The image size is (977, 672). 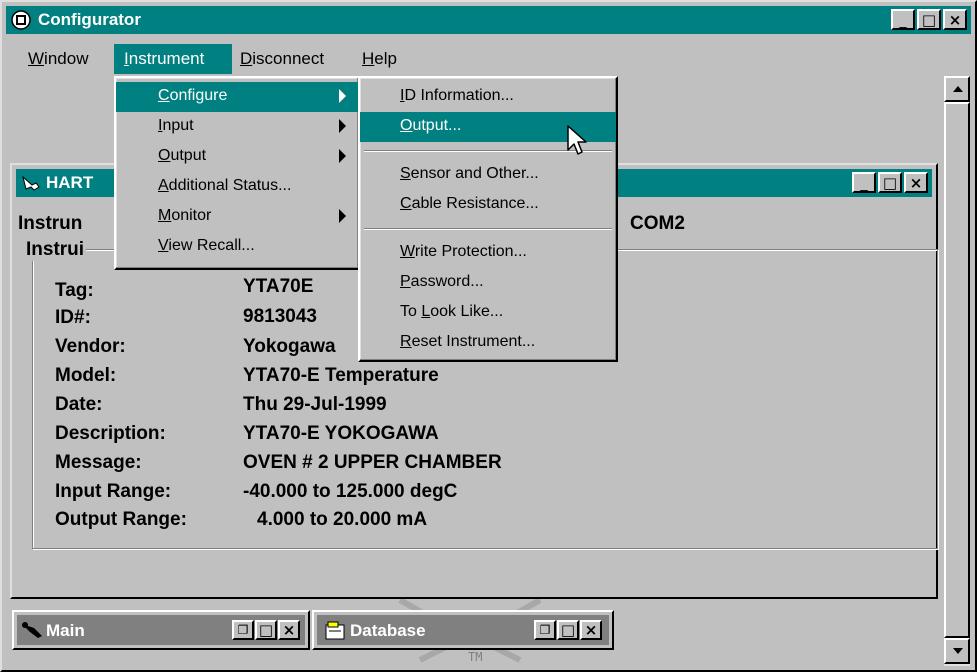 I want to click on menu-item-configure: Configure, so click(x=237, y=97).